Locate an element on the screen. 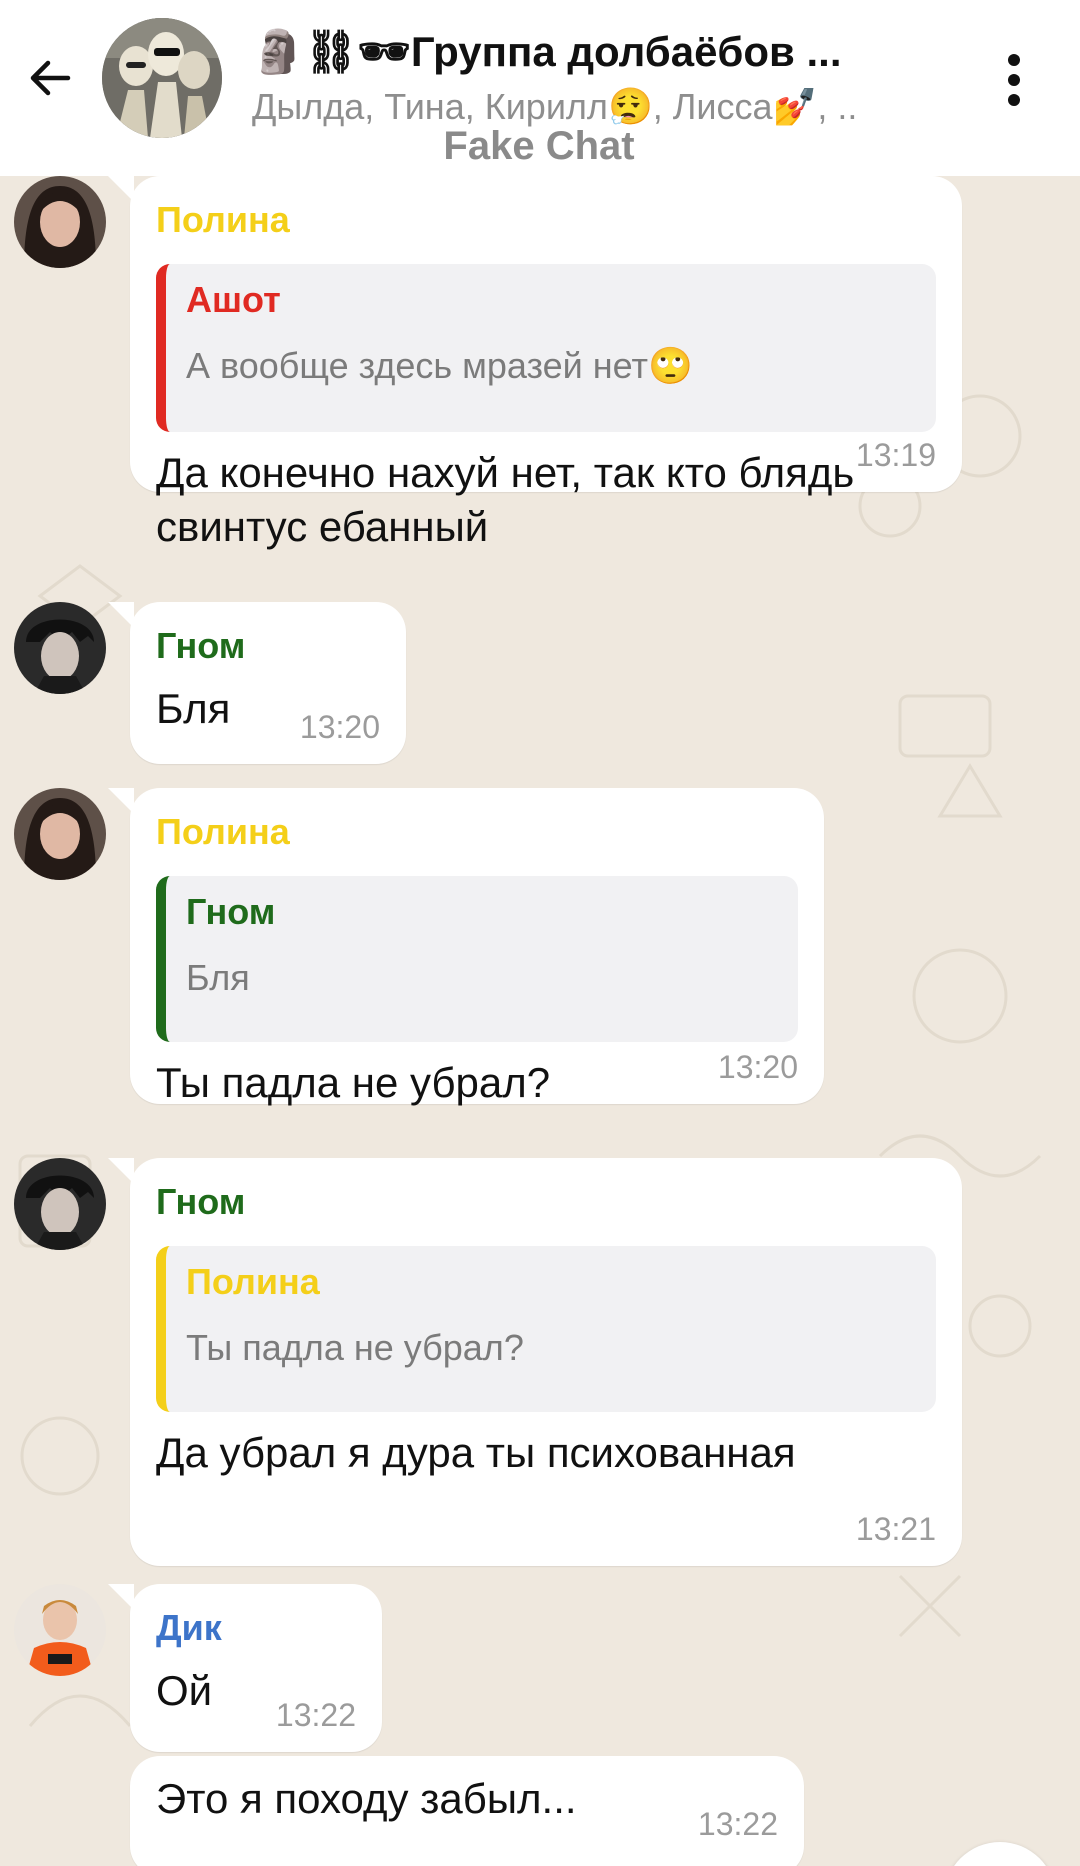 The height and width of the screenshot is (1866, 1080). message-text: Ты падла не убрал? is located at coordinates (353, 1082).